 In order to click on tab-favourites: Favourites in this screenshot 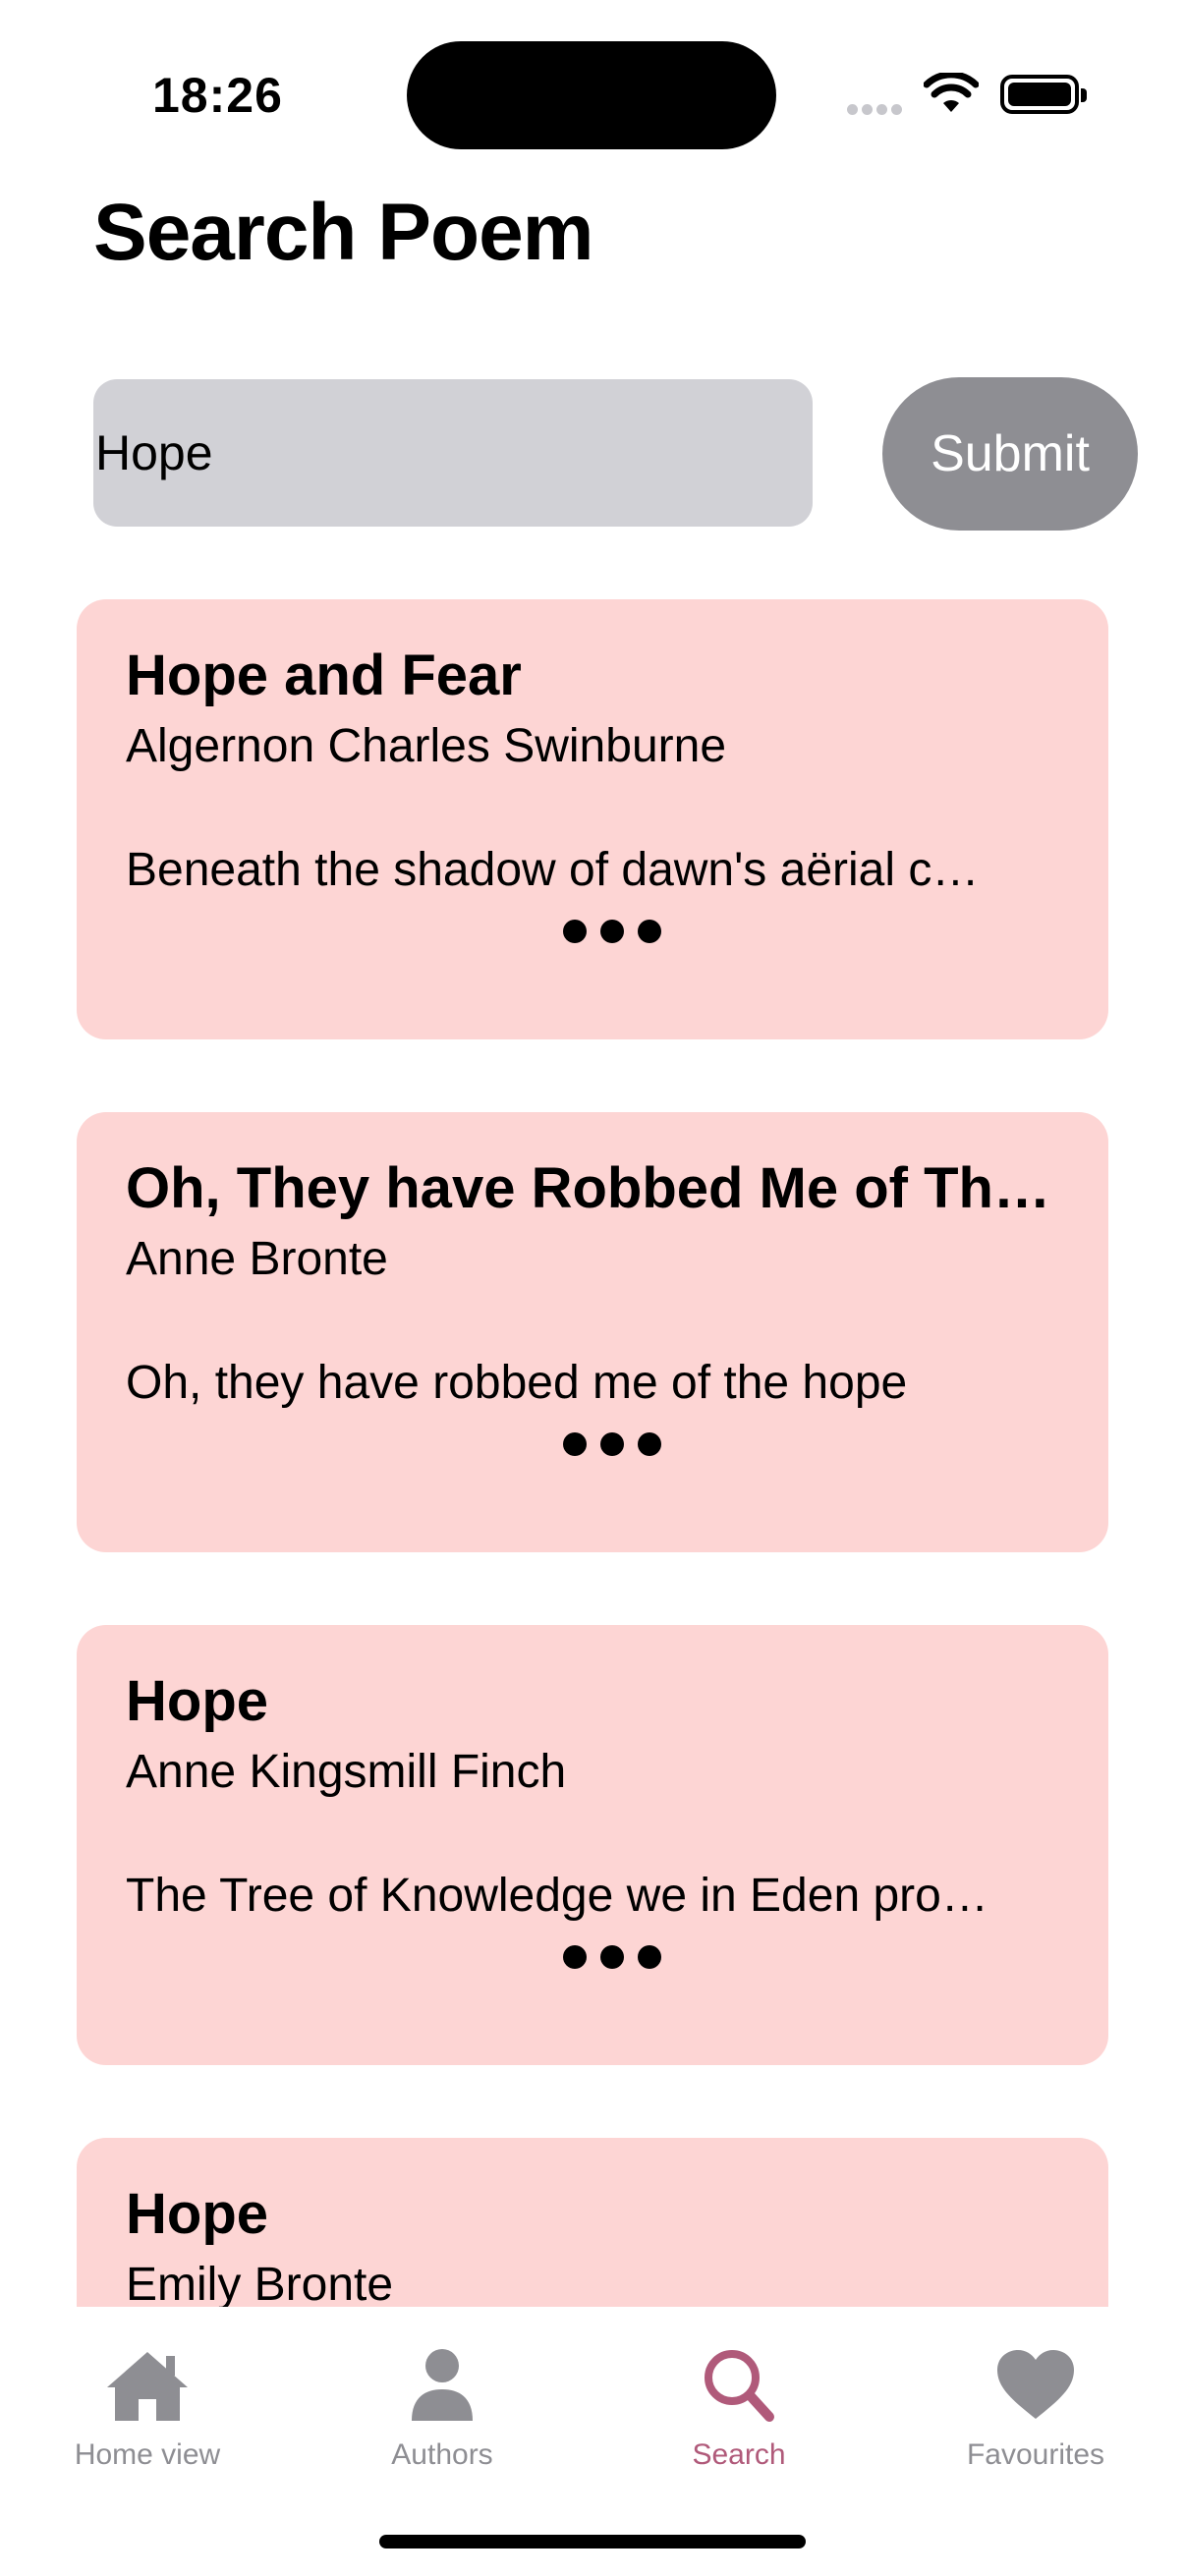, I will do `click(1035, 2419)`.